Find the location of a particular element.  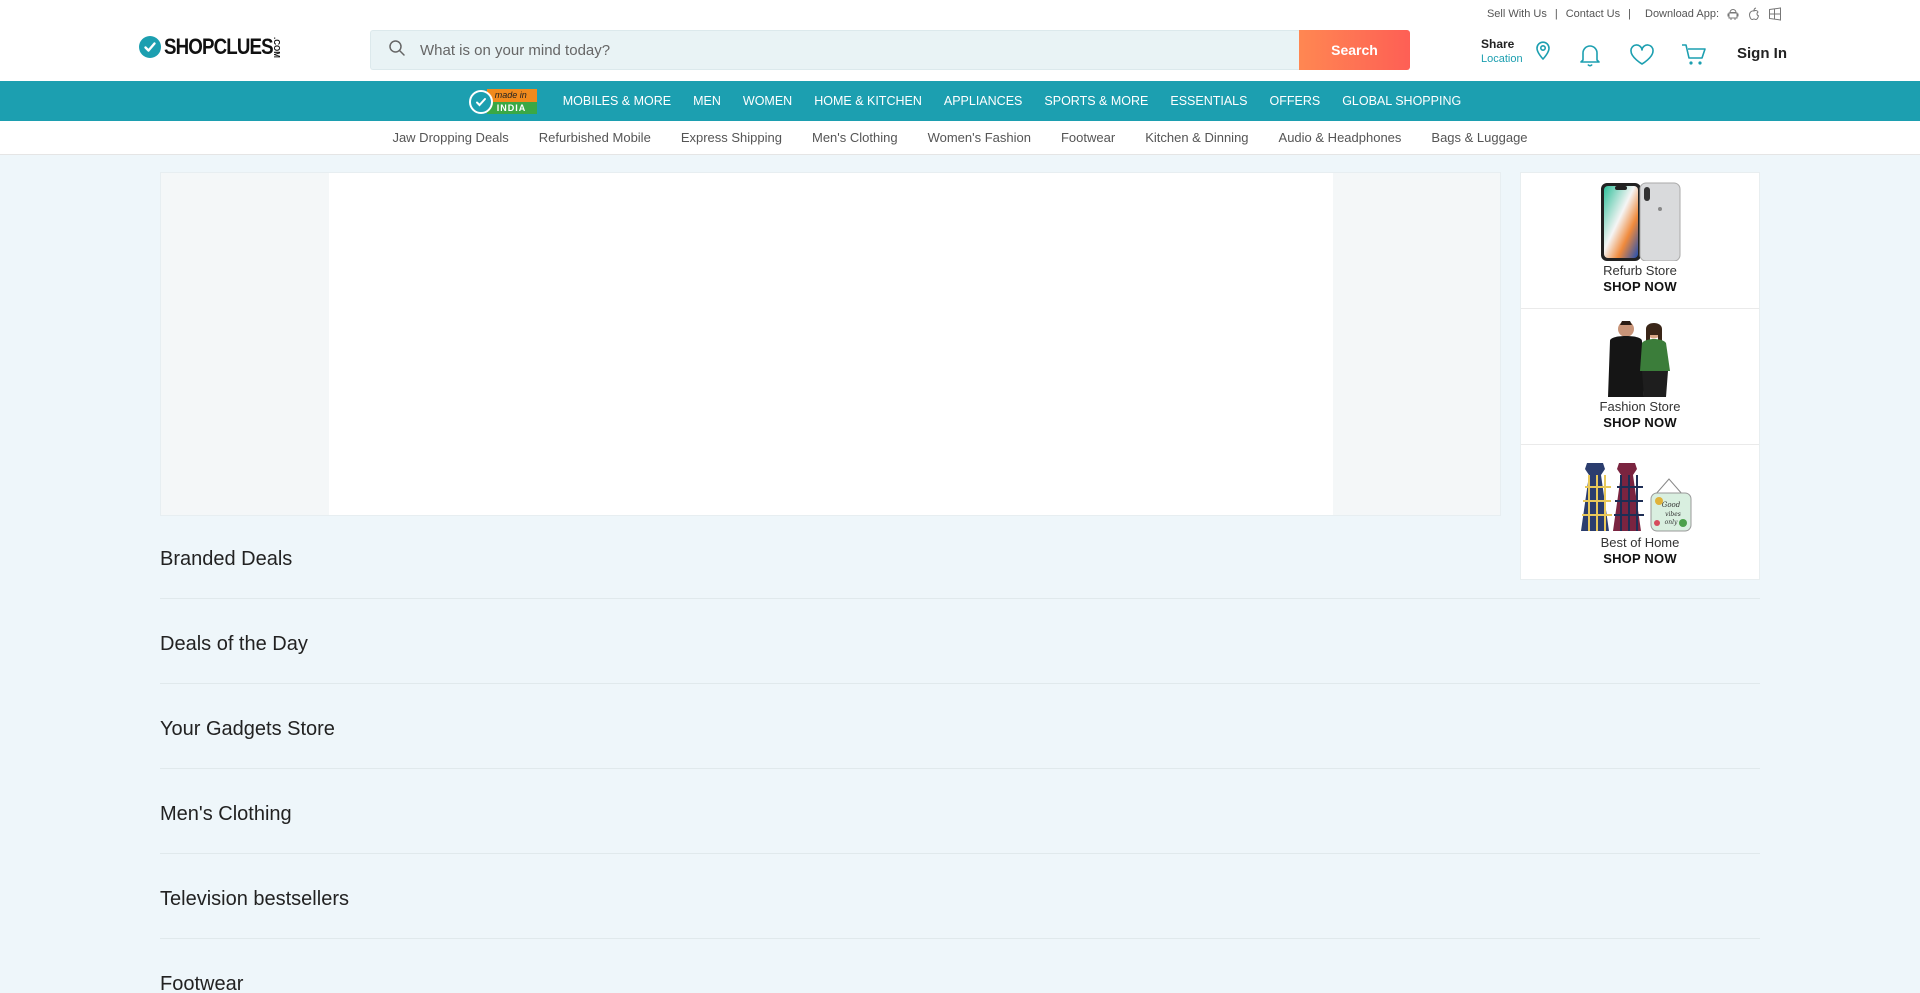

subnav-mens-clothing: Men's Clothing is located at coordinates (855, 137).